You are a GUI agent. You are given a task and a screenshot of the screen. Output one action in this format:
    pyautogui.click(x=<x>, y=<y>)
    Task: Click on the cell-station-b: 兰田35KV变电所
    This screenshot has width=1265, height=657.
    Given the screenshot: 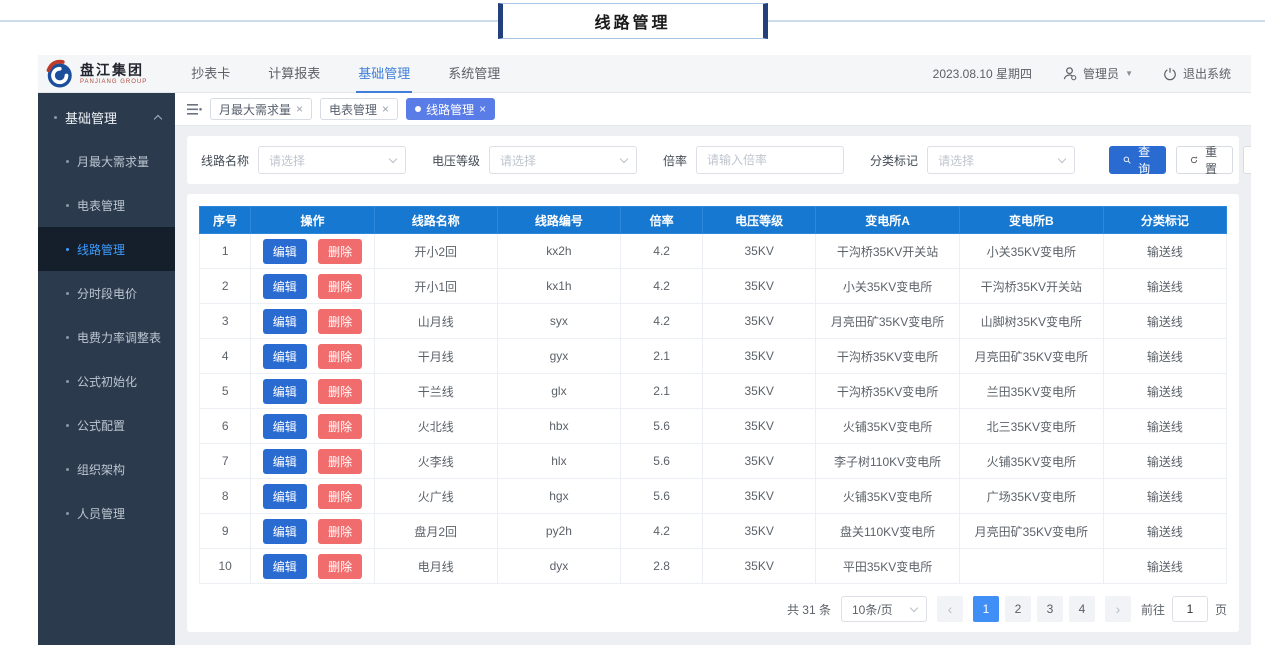 What is the action you would take?
    pyautogui.click(x=1031, y=391)
    